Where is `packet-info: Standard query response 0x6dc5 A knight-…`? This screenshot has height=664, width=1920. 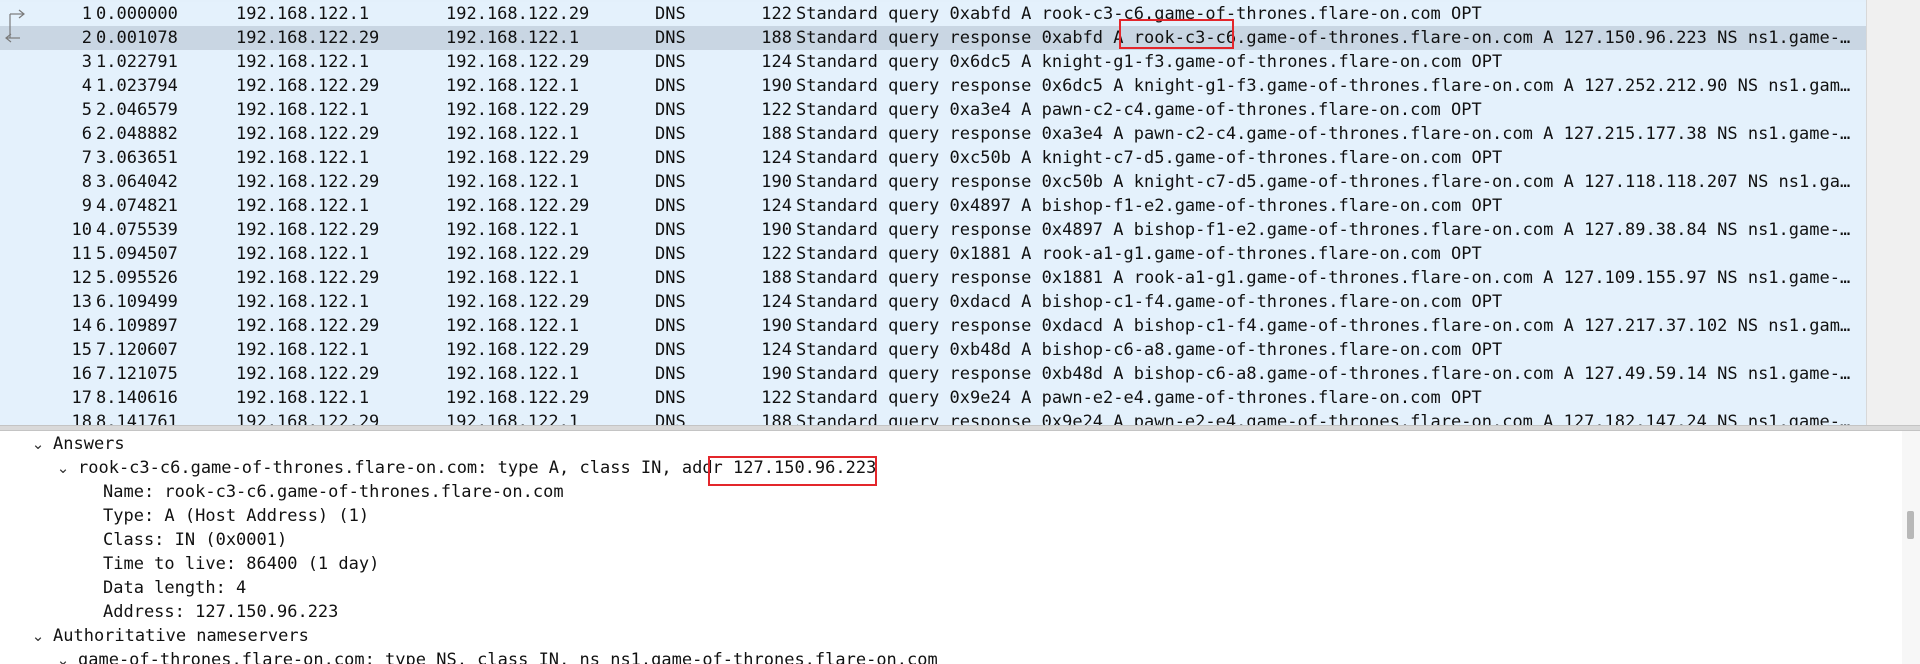
packet-info: Standard query response 0x6dc5 A knight-… is located at coordinates (1328, 86).